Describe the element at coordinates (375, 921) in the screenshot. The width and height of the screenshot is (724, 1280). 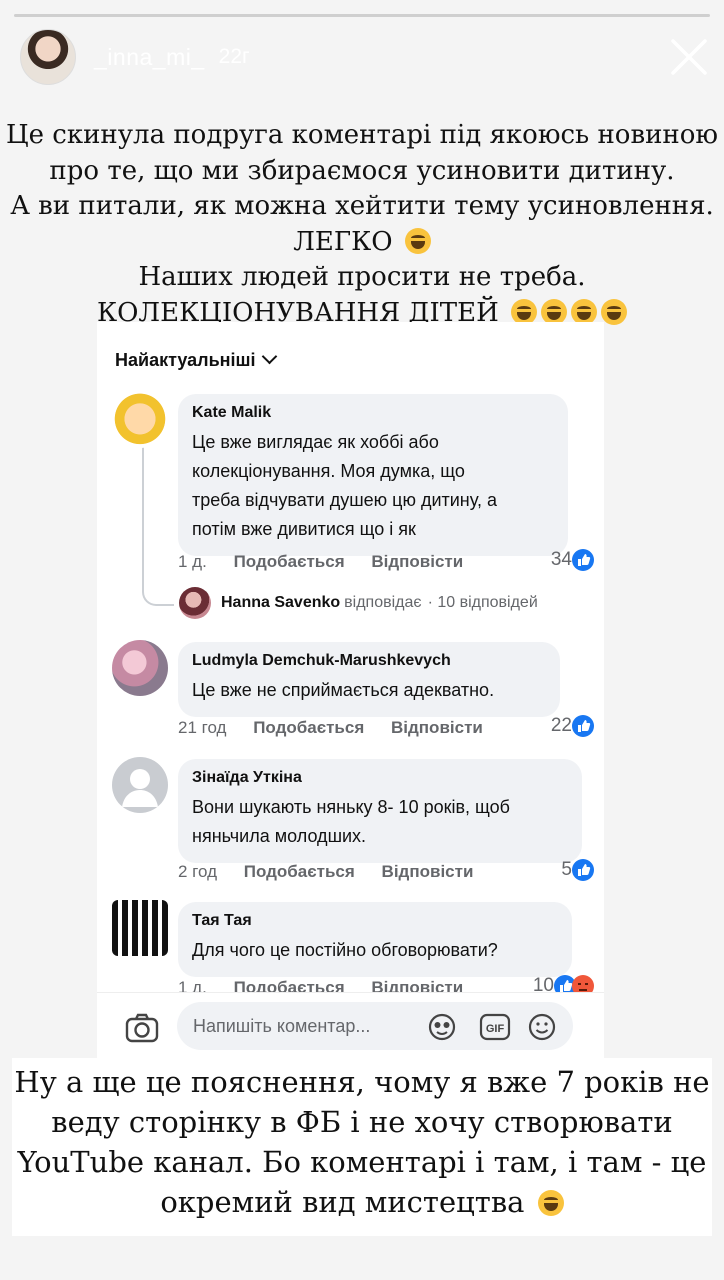
I see `commenter-name: Тая Тая` at that location.